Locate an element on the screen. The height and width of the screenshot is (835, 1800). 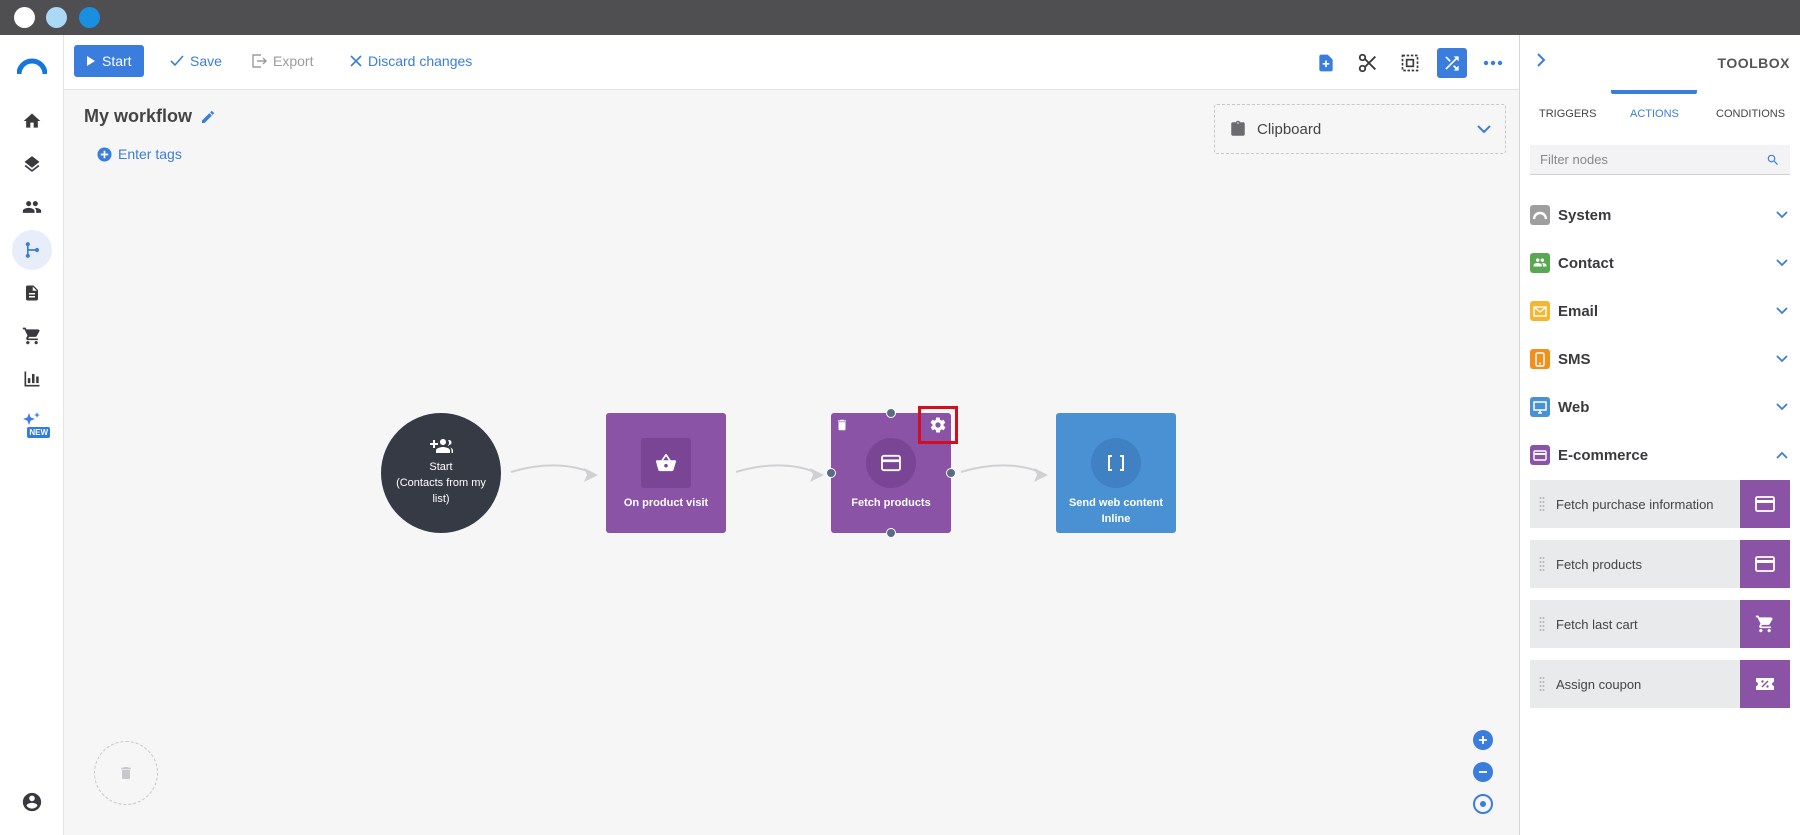
more-options-icon is located at coordinates (1493, 63).